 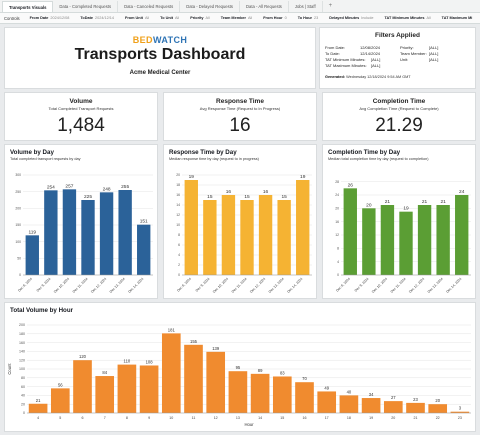 I want to click on control-priority: Priority All, so click(x=200, y=18).